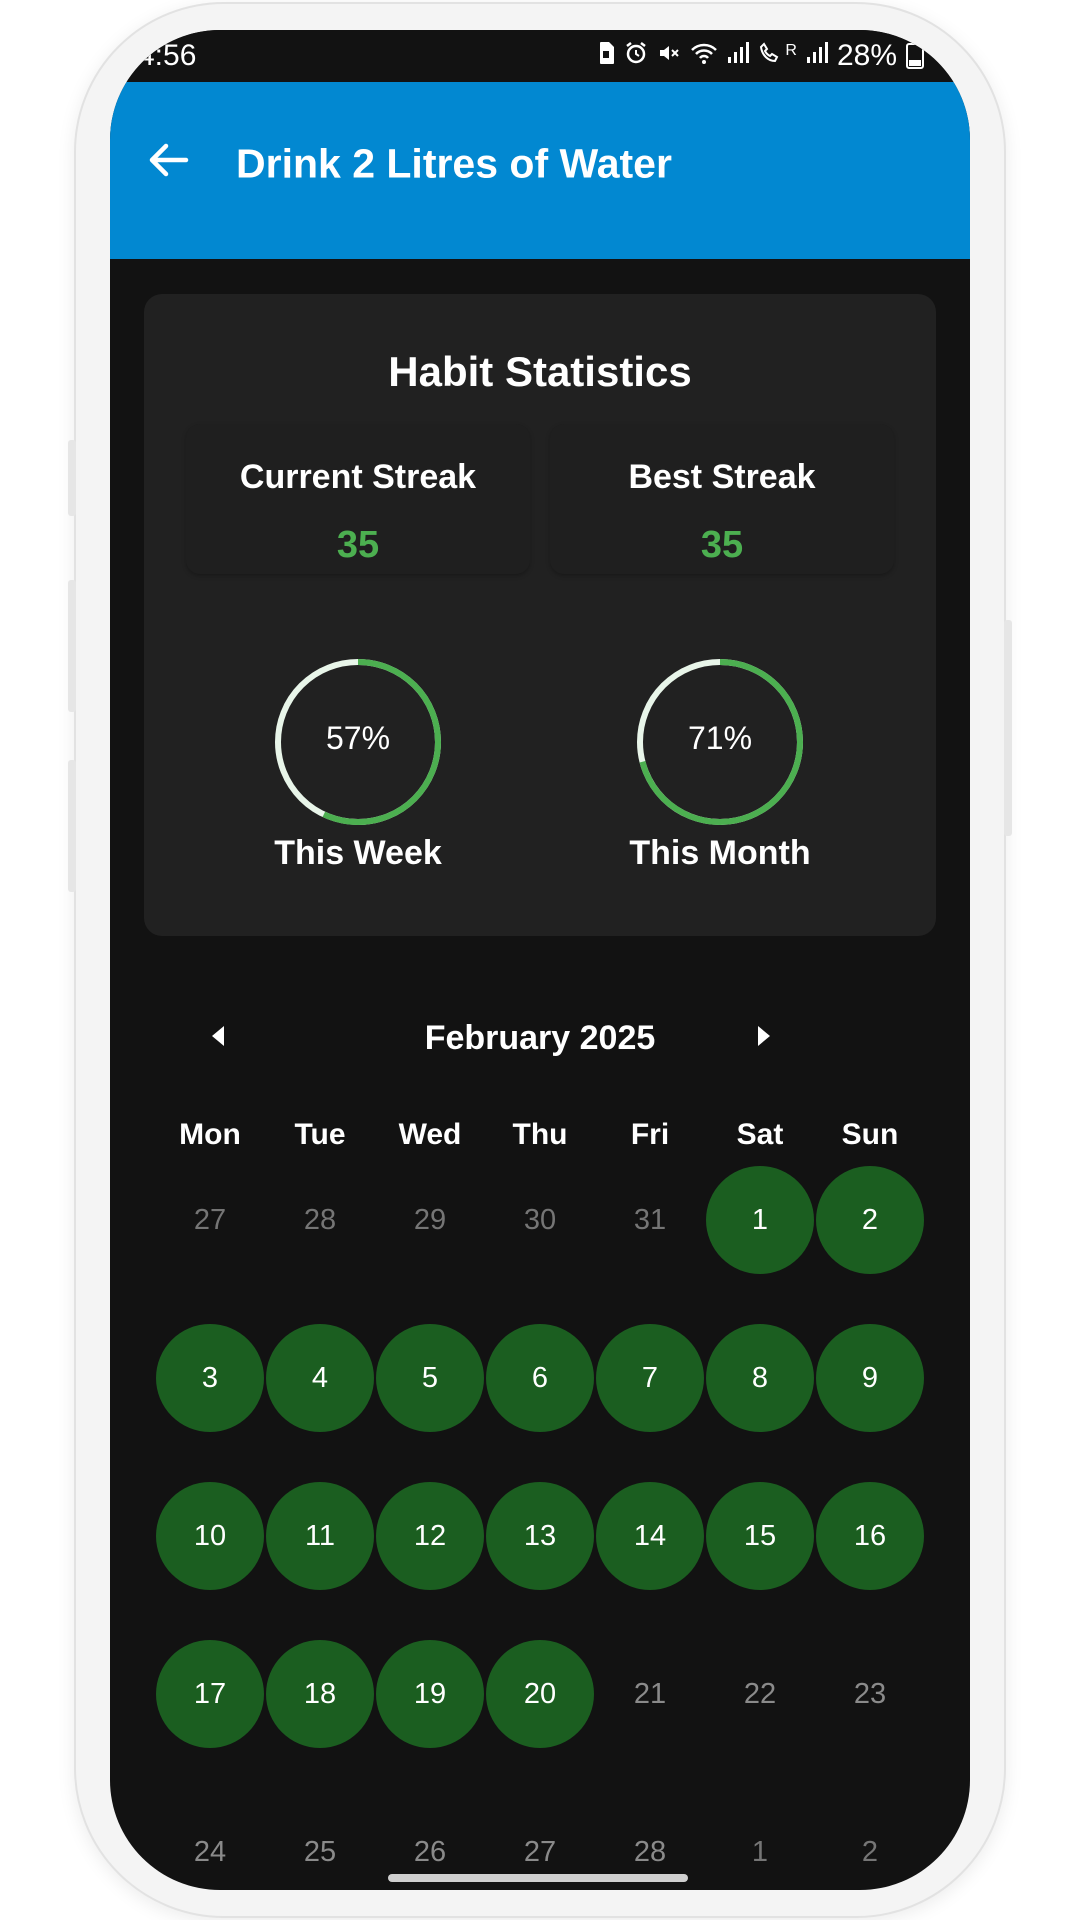 The image size is (1080, 1920). I want to click on best-streak-label: Best Streak, so click(722, 477).